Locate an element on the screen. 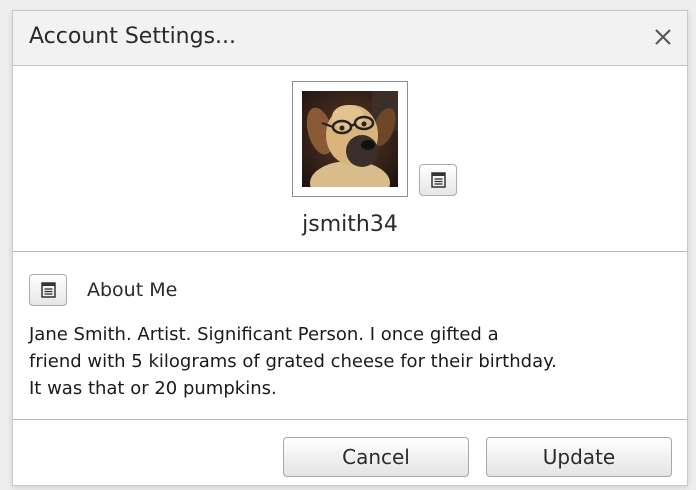 This screenshot has height=490, width=696. about-me-heading: About Me is located at coordinates (132, 290).